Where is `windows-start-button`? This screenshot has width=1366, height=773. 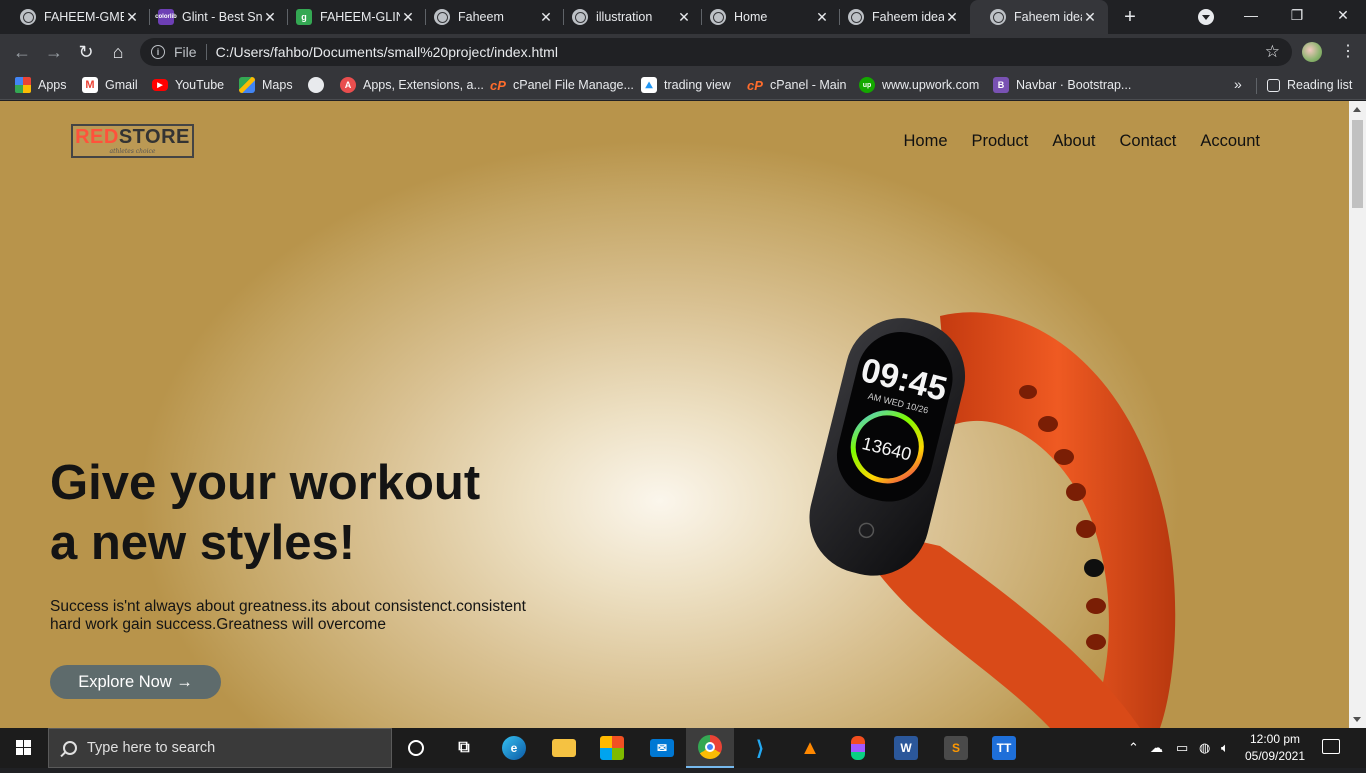 windows-start-button is located at coordinates (24, 748).